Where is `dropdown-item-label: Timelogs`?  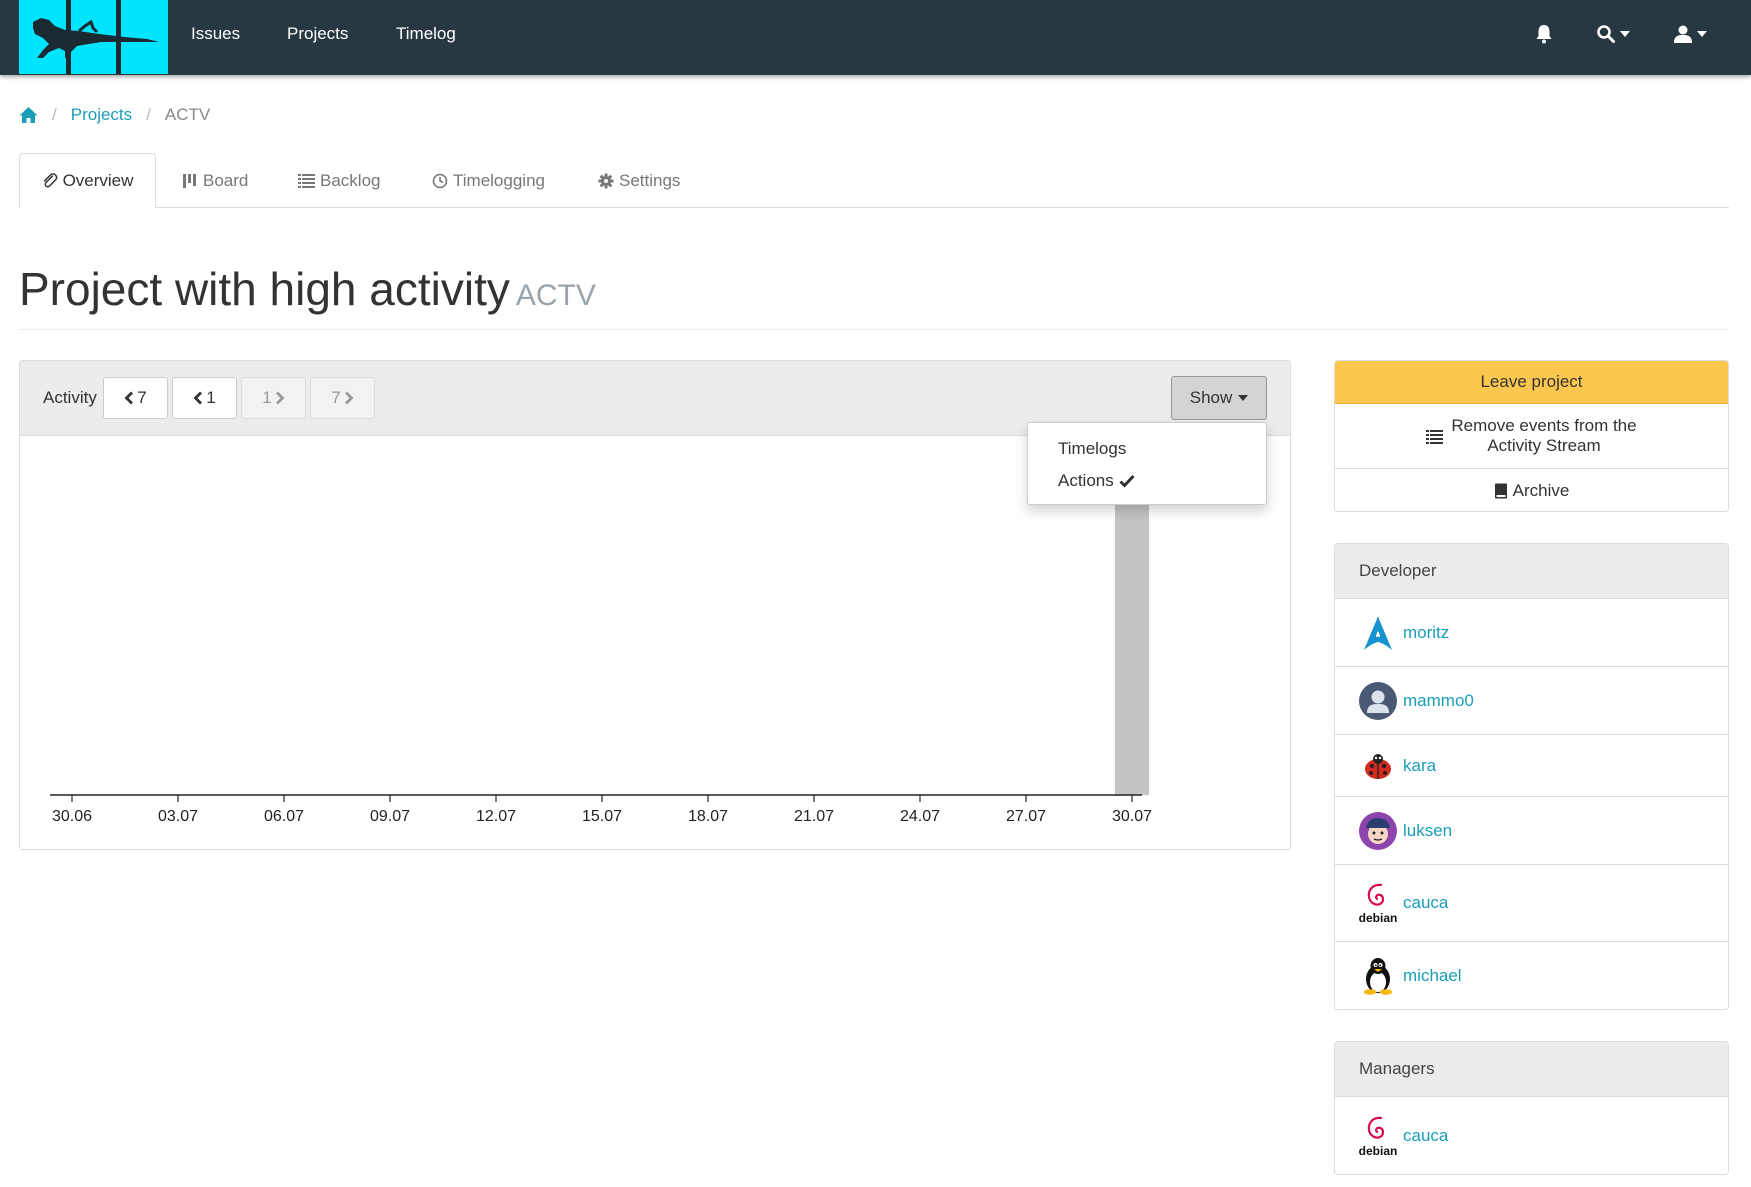
dropdown-item-label: Timelogs is located at coordinates (1092, 448).